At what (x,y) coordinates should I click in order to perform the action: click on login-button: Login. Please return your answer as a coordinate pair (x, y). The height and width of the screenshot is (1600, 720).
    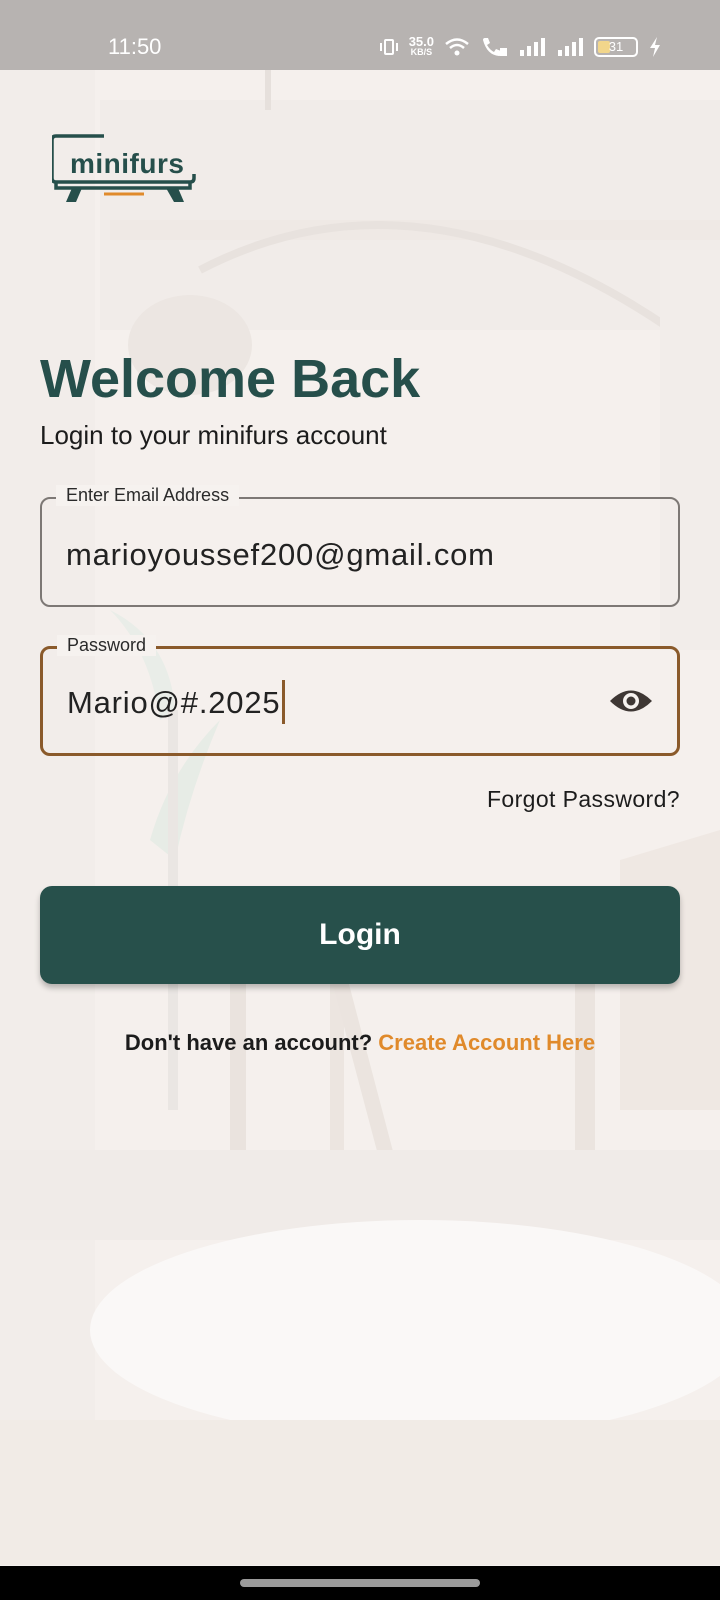
    Looking at the image, I should click on (360, 935).